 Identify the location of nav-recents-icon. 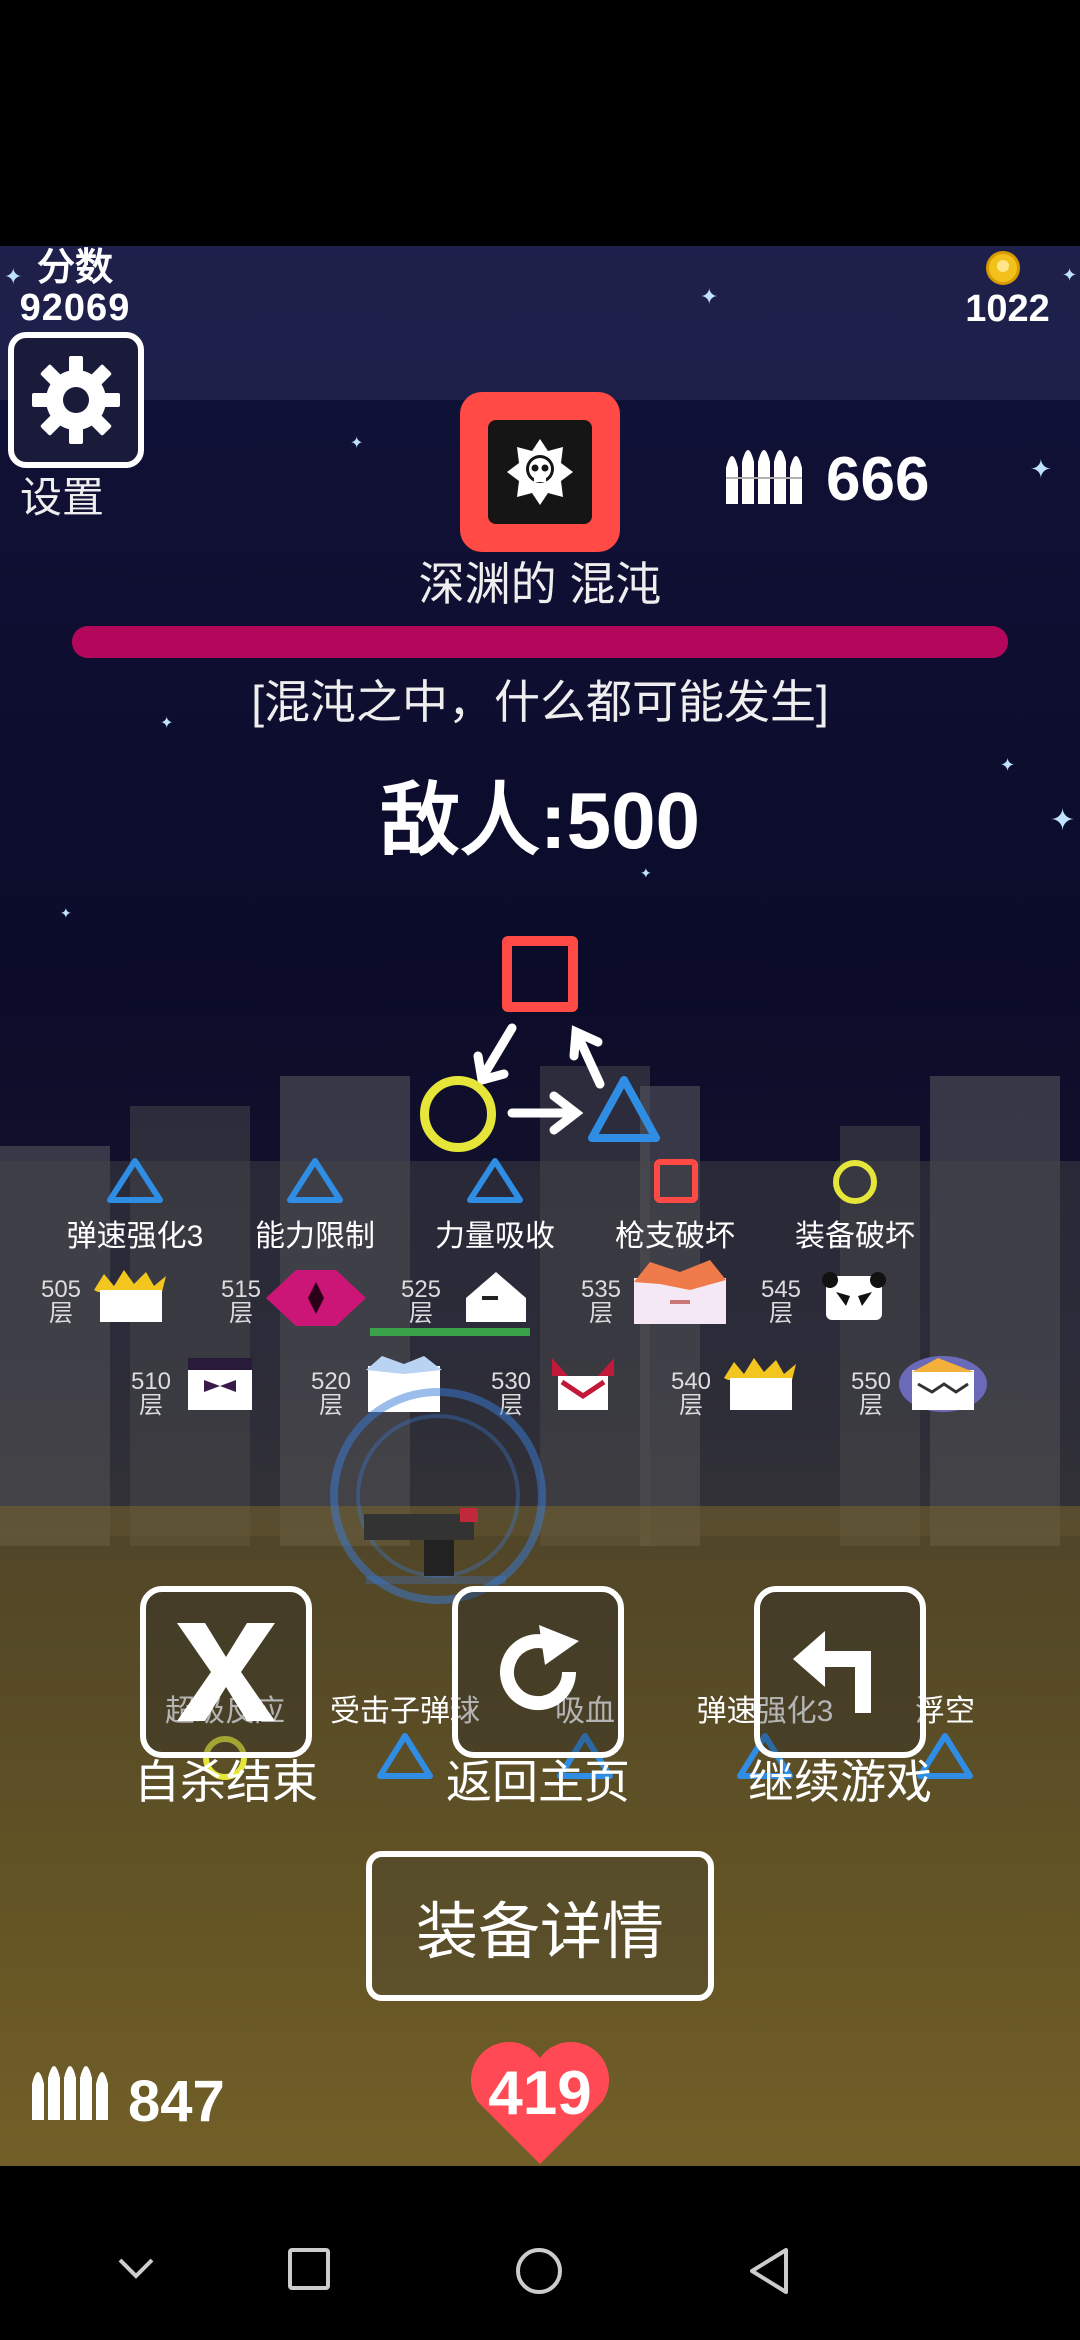
(309, 2269).